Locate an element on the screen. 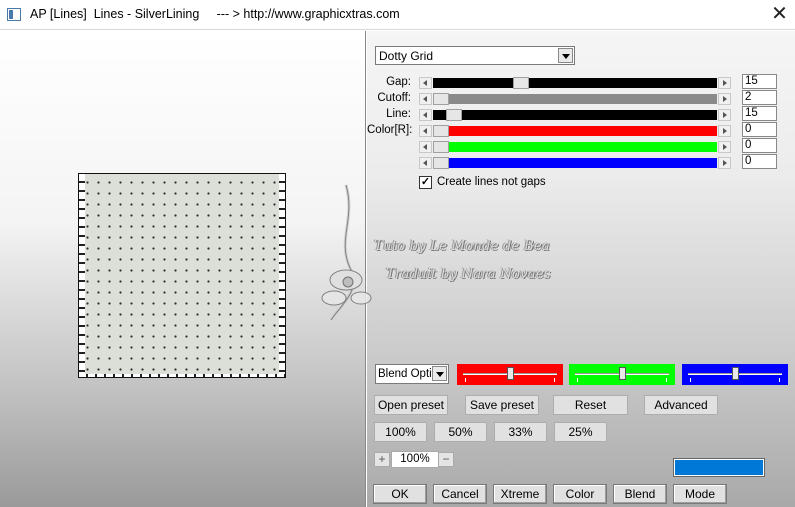 This screenshot has height=507, width=795. preset-dropdown-value: Dotty Grid is located at coordinates (406, 56).